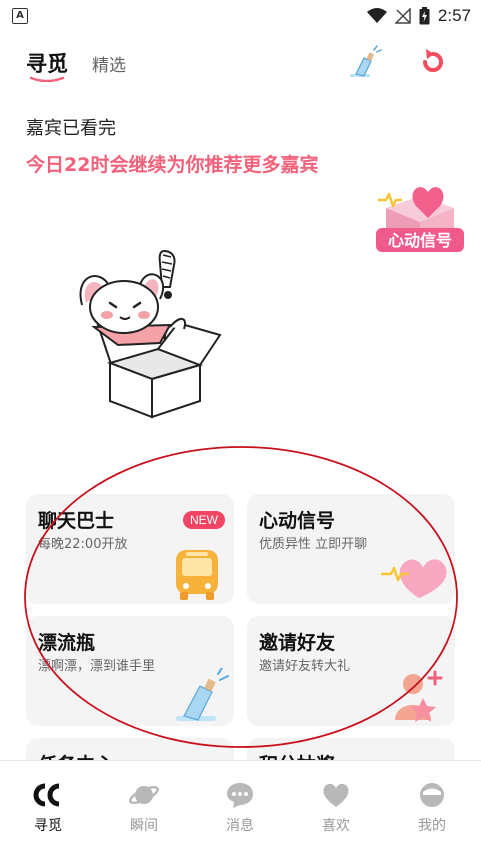 The width and height of the screenshot is (481, 855). Describe the element at coordinates (336, 826) in the screenshot. I see `nav-label: 喜欢` at that location.